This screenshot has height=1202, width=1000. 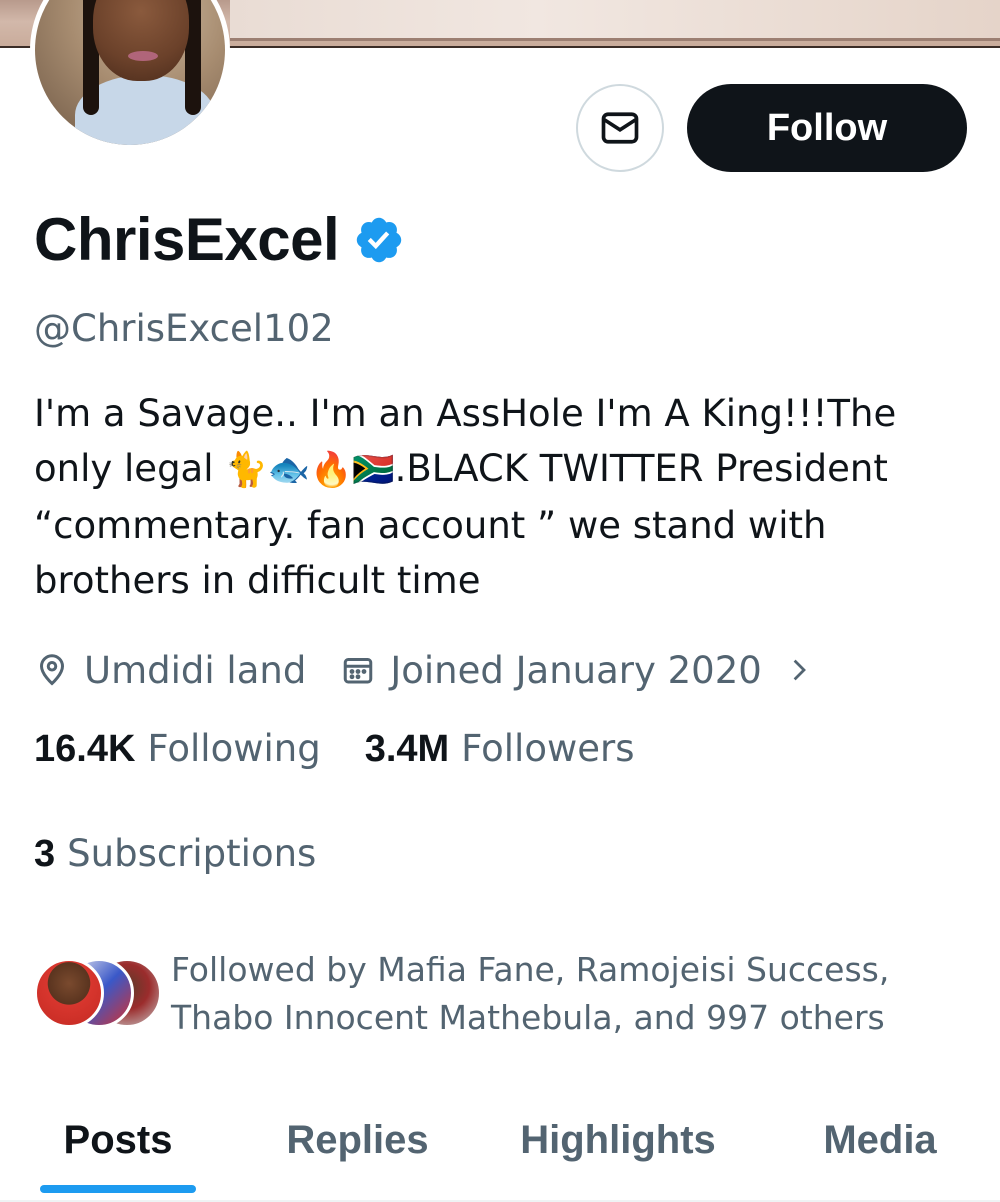 I want to click on following-label: Following, so click(x=234, y=748).